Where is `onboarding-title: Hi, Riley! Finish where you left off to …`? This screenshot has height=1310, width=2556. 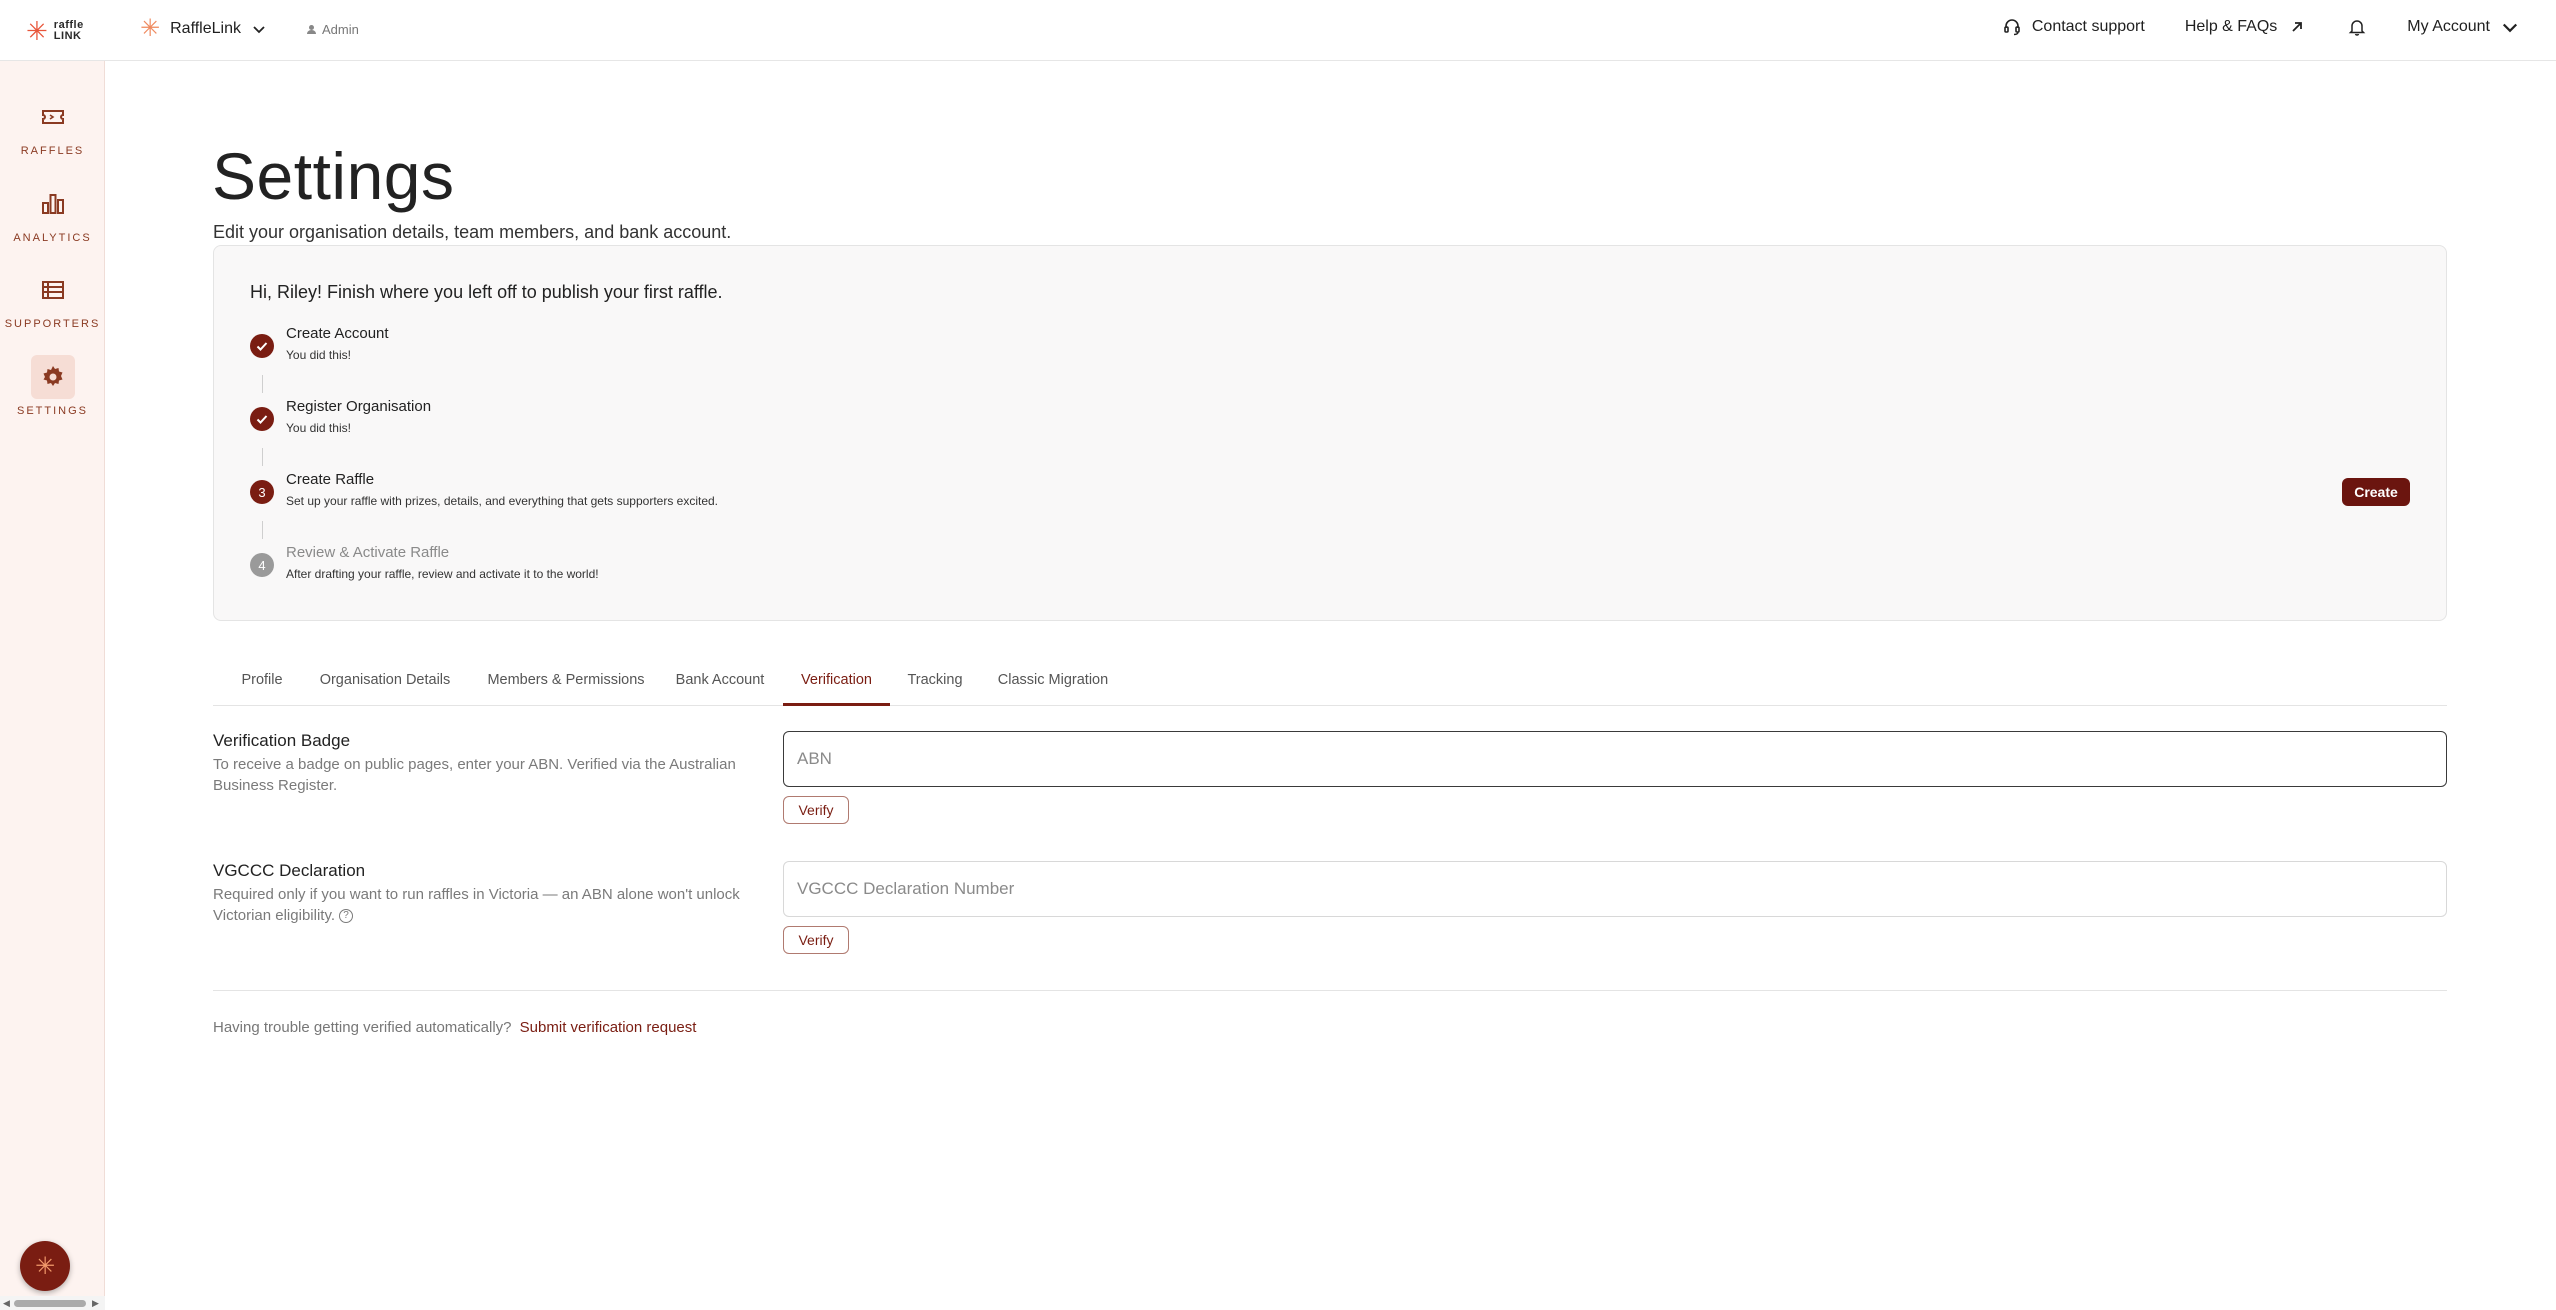
onboarding-title: Hi, Riley! Finish where you left off to … is located at coordinates (486, 292).